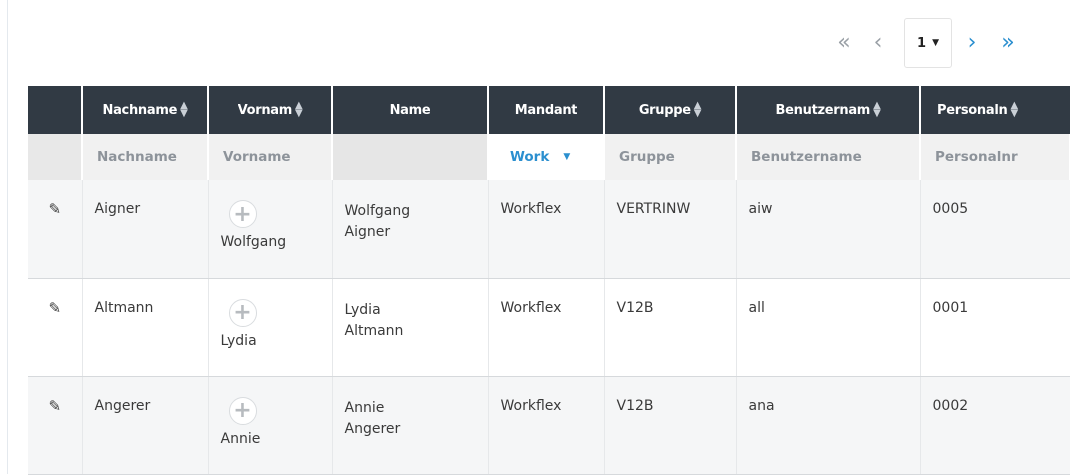  Describe the element at coordinates (878, 43) in the screenshot. I see `prev-page-button: ‹` at that location.